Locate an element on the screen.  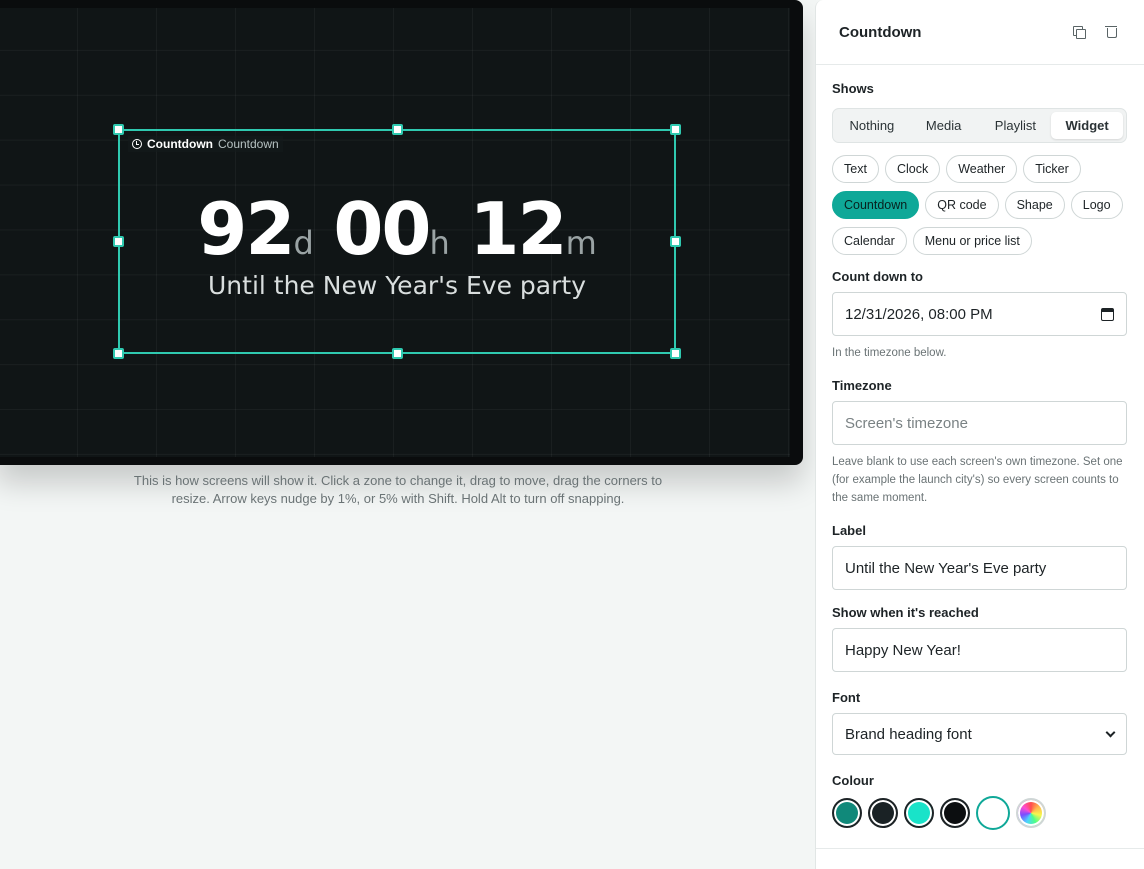
colour-swatch-teal is located at coordinates (847, 813).